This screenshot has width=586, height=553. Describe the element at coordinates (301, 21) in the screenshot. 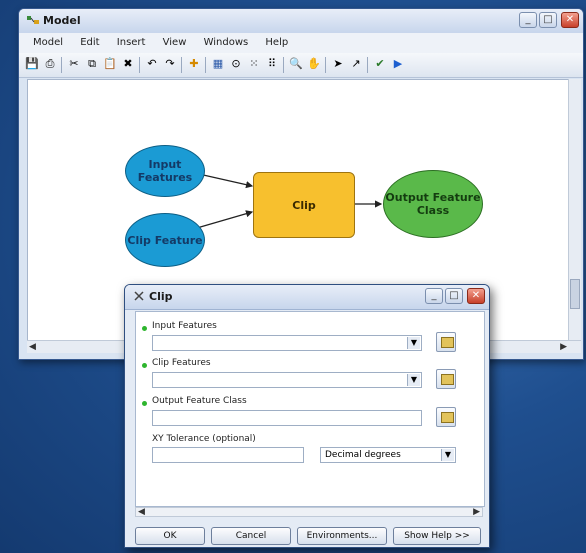

I see `model-titlebar: Model _ □ ✕` at that location.